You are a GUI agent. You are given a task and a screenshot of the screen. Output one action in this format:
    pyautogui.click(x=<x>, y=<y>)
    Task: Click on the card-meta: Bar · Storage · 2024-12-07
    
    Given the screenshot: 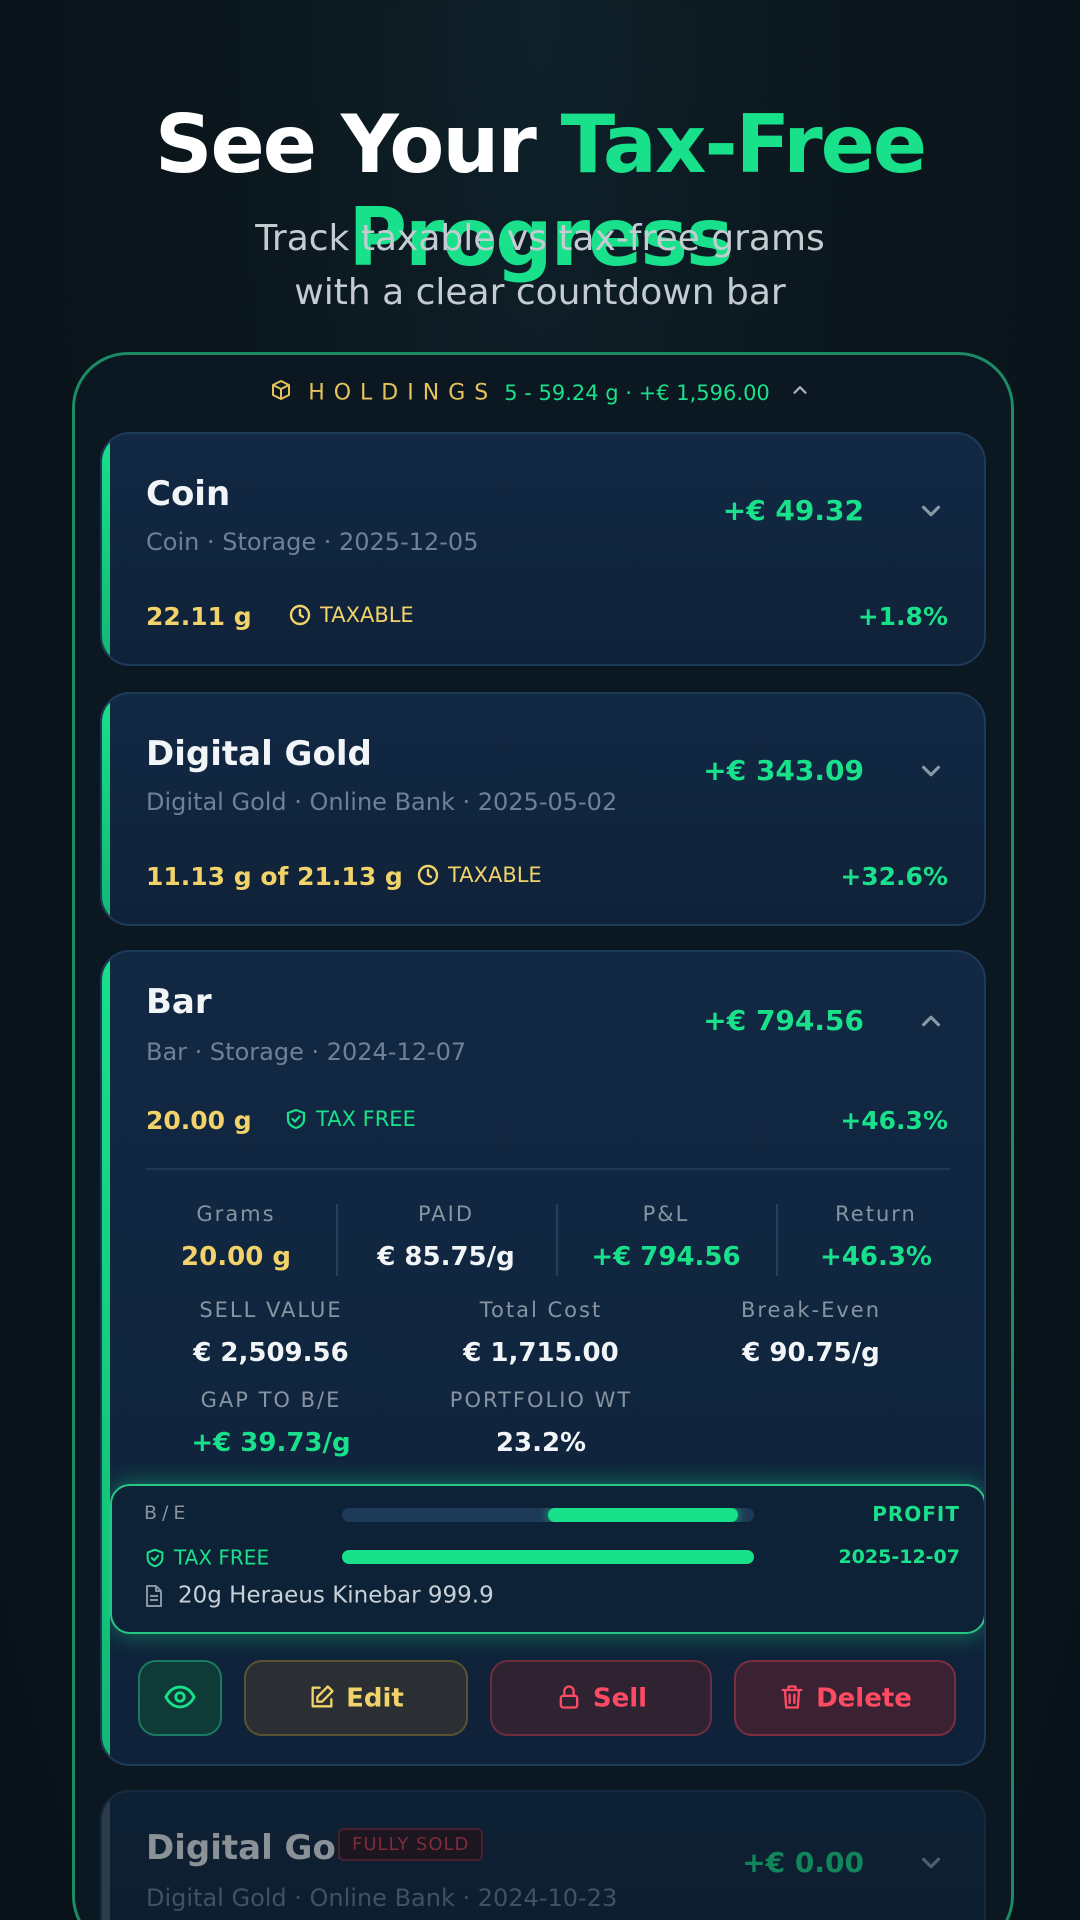 What is the action you would take?
    pyautogui.click(x=306, y=1052)
    